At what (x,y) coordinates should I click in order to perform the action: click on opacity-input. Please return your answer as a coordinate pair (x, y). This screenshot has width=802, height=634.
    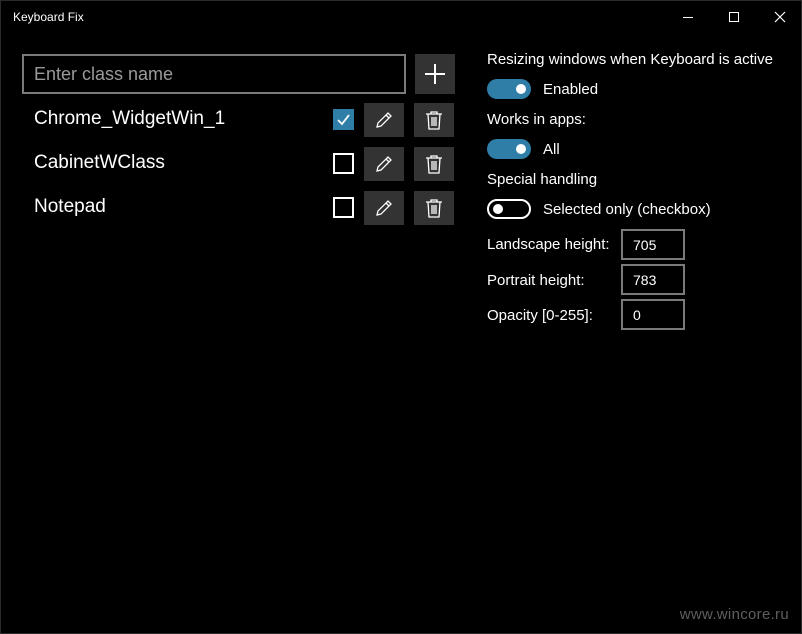
    Looking at the image, I should click on (653, 314).